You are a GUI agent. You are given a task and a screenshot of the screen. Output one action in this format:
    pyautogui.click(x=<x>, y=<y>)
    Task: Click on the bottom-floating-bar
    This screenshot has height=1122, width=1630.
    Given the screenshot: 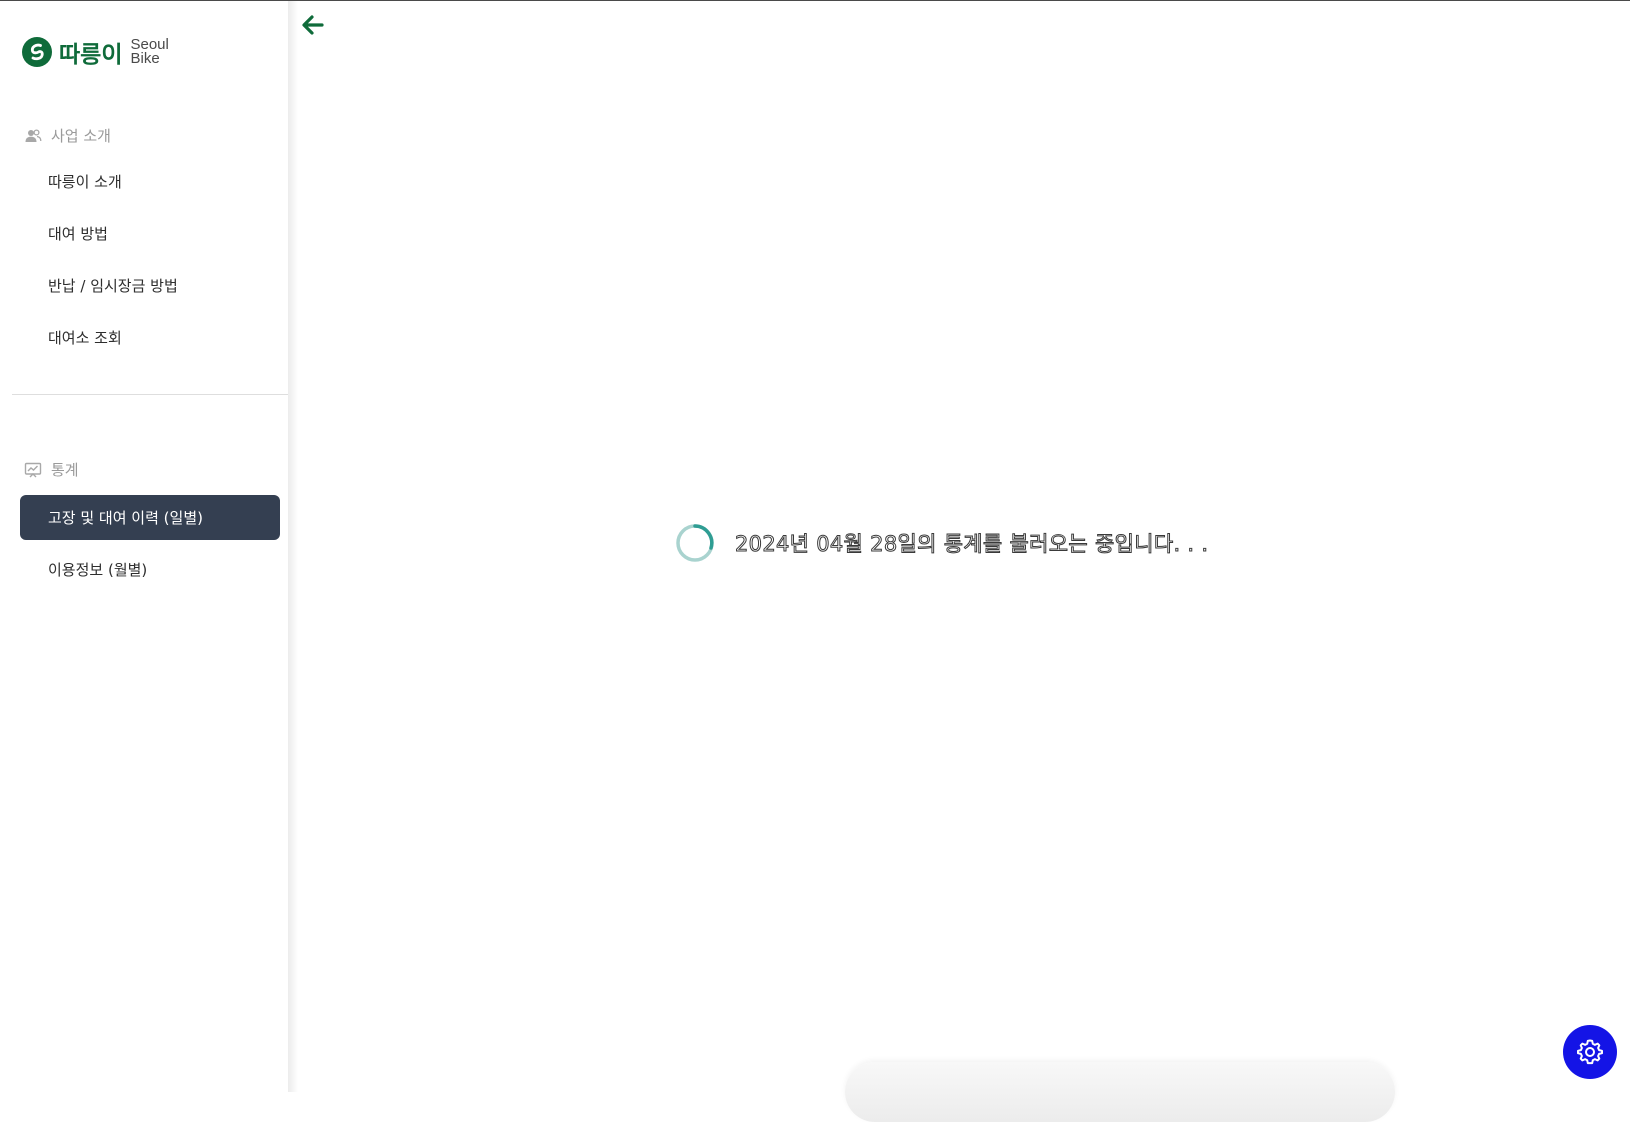 What is the action you would take?
    pyautogui.click(x=1120, y=1092)
    